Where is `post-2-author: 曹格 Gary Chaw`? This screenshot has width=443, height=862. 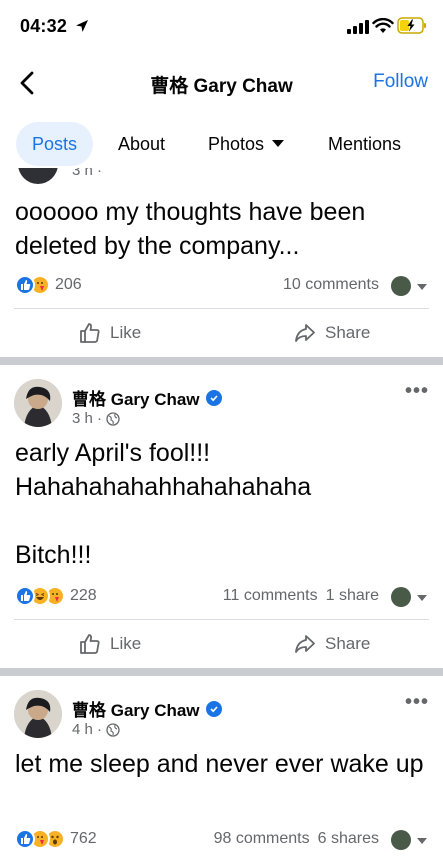
post-2-author: 曹格 Gary Chaw is located at coordinates (147, 397).